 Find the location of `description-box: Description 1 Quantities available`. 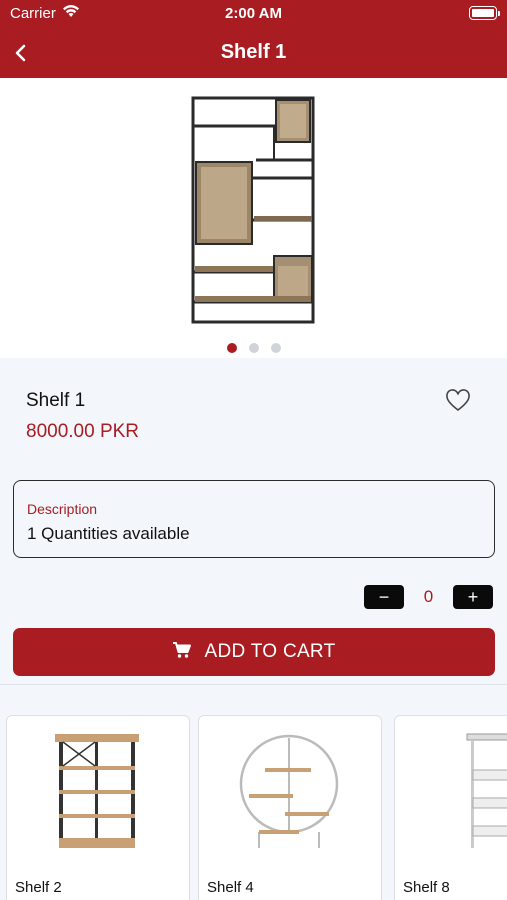

description-box: Description 1 Quantities available is located at coordinates (254, 519).